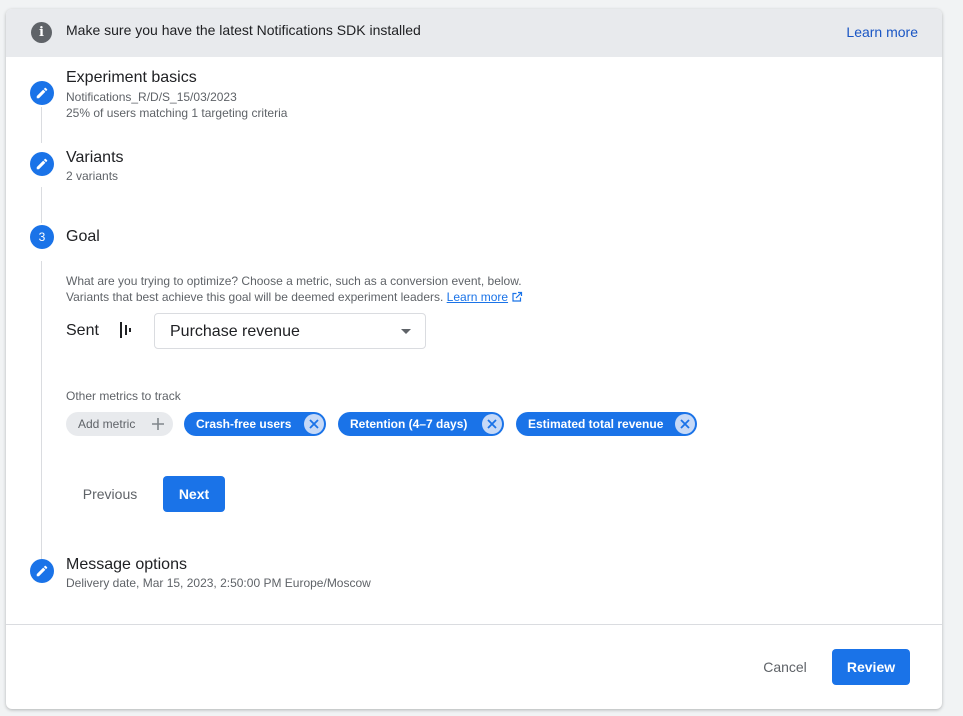  I want to click on goal-metric-value: Purchase revenue, so click(235, 331).